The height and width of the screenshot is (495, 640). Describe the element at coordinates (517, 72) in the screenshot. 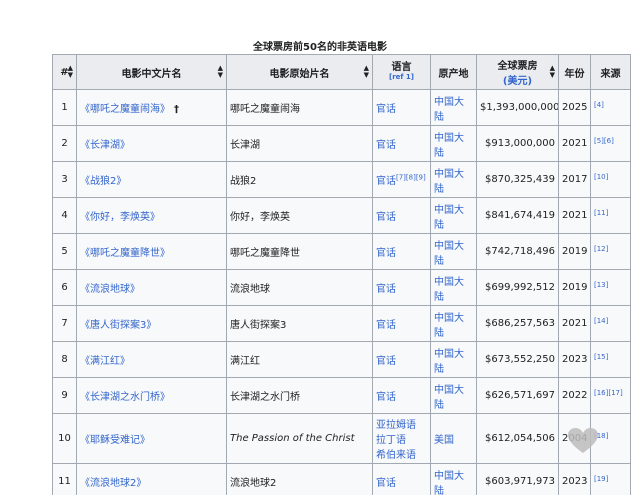

I see `col-header-gross: 全球票房 (美元) ▲ ▼` at that location.